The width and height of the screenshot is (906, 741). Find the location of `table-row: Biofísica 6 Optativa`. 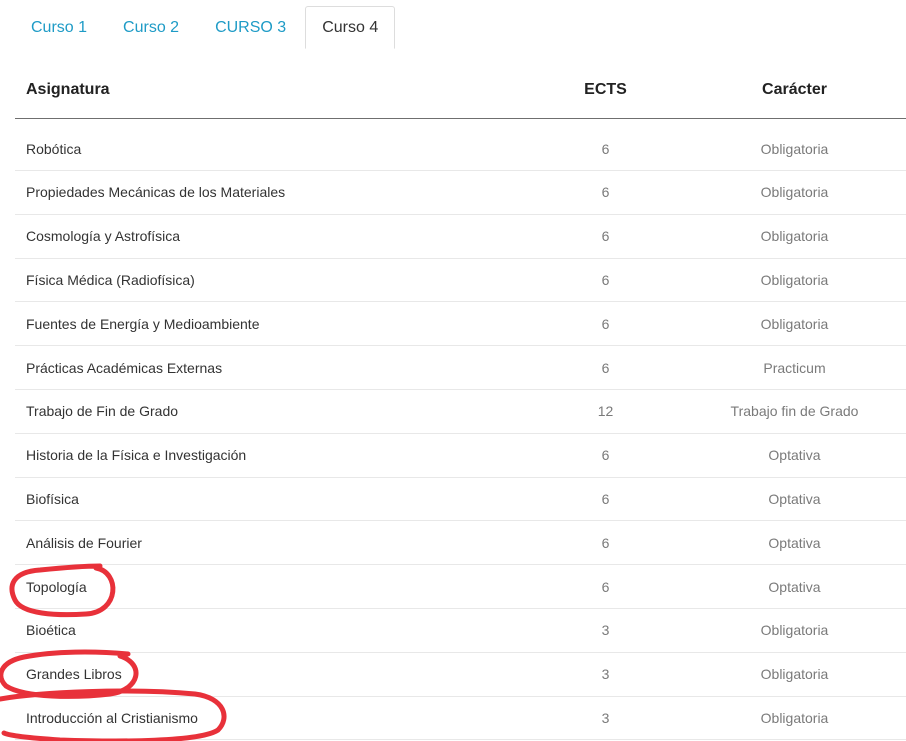

table-row: Biofísica 6 Optativa is located at coordinates (460, 500).